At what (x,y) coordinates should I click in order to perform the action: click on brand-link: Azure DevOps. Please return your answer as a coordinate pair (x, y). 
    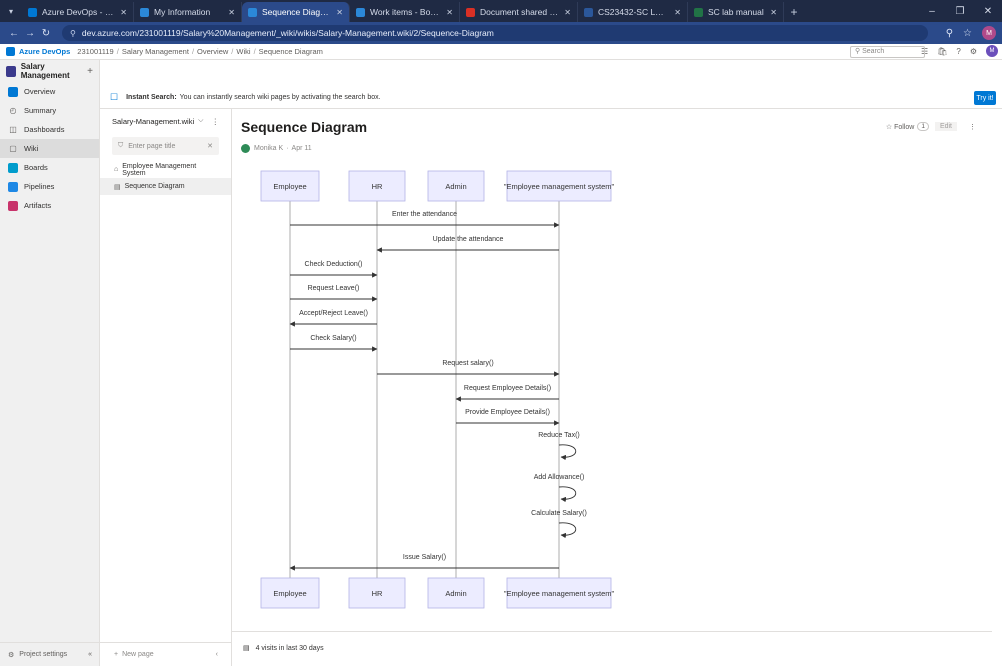
    Looking at the image, I should click on (44, 51).